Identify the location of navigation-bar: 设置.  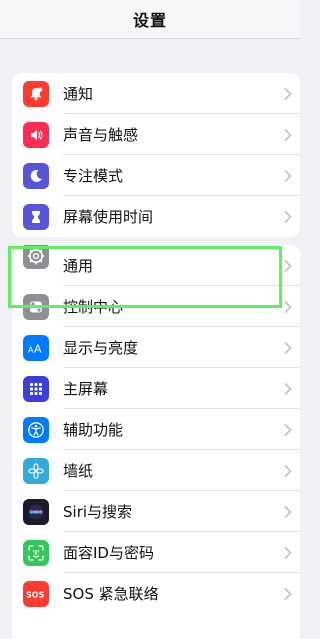
(150, 19).